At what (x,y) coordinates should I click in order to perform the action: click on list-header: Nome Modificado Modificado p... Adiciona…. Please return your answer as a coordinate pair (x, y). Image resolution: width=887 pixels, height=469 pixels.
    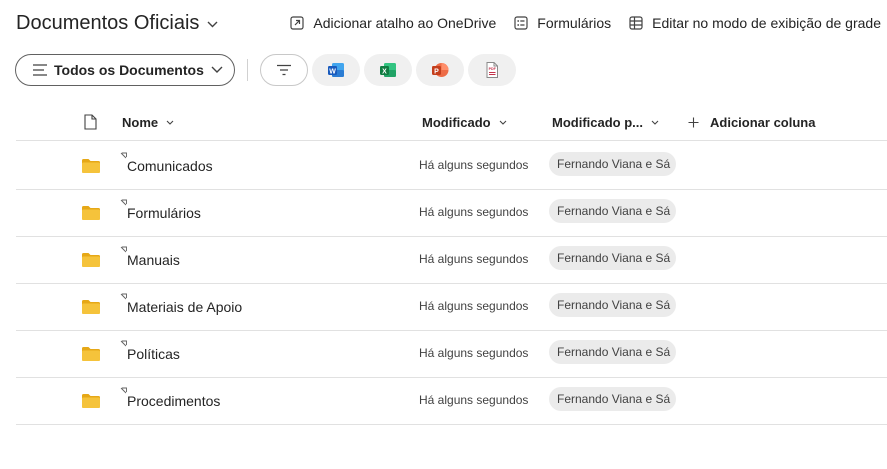
    Looking at the image, I should click on (451, 122).